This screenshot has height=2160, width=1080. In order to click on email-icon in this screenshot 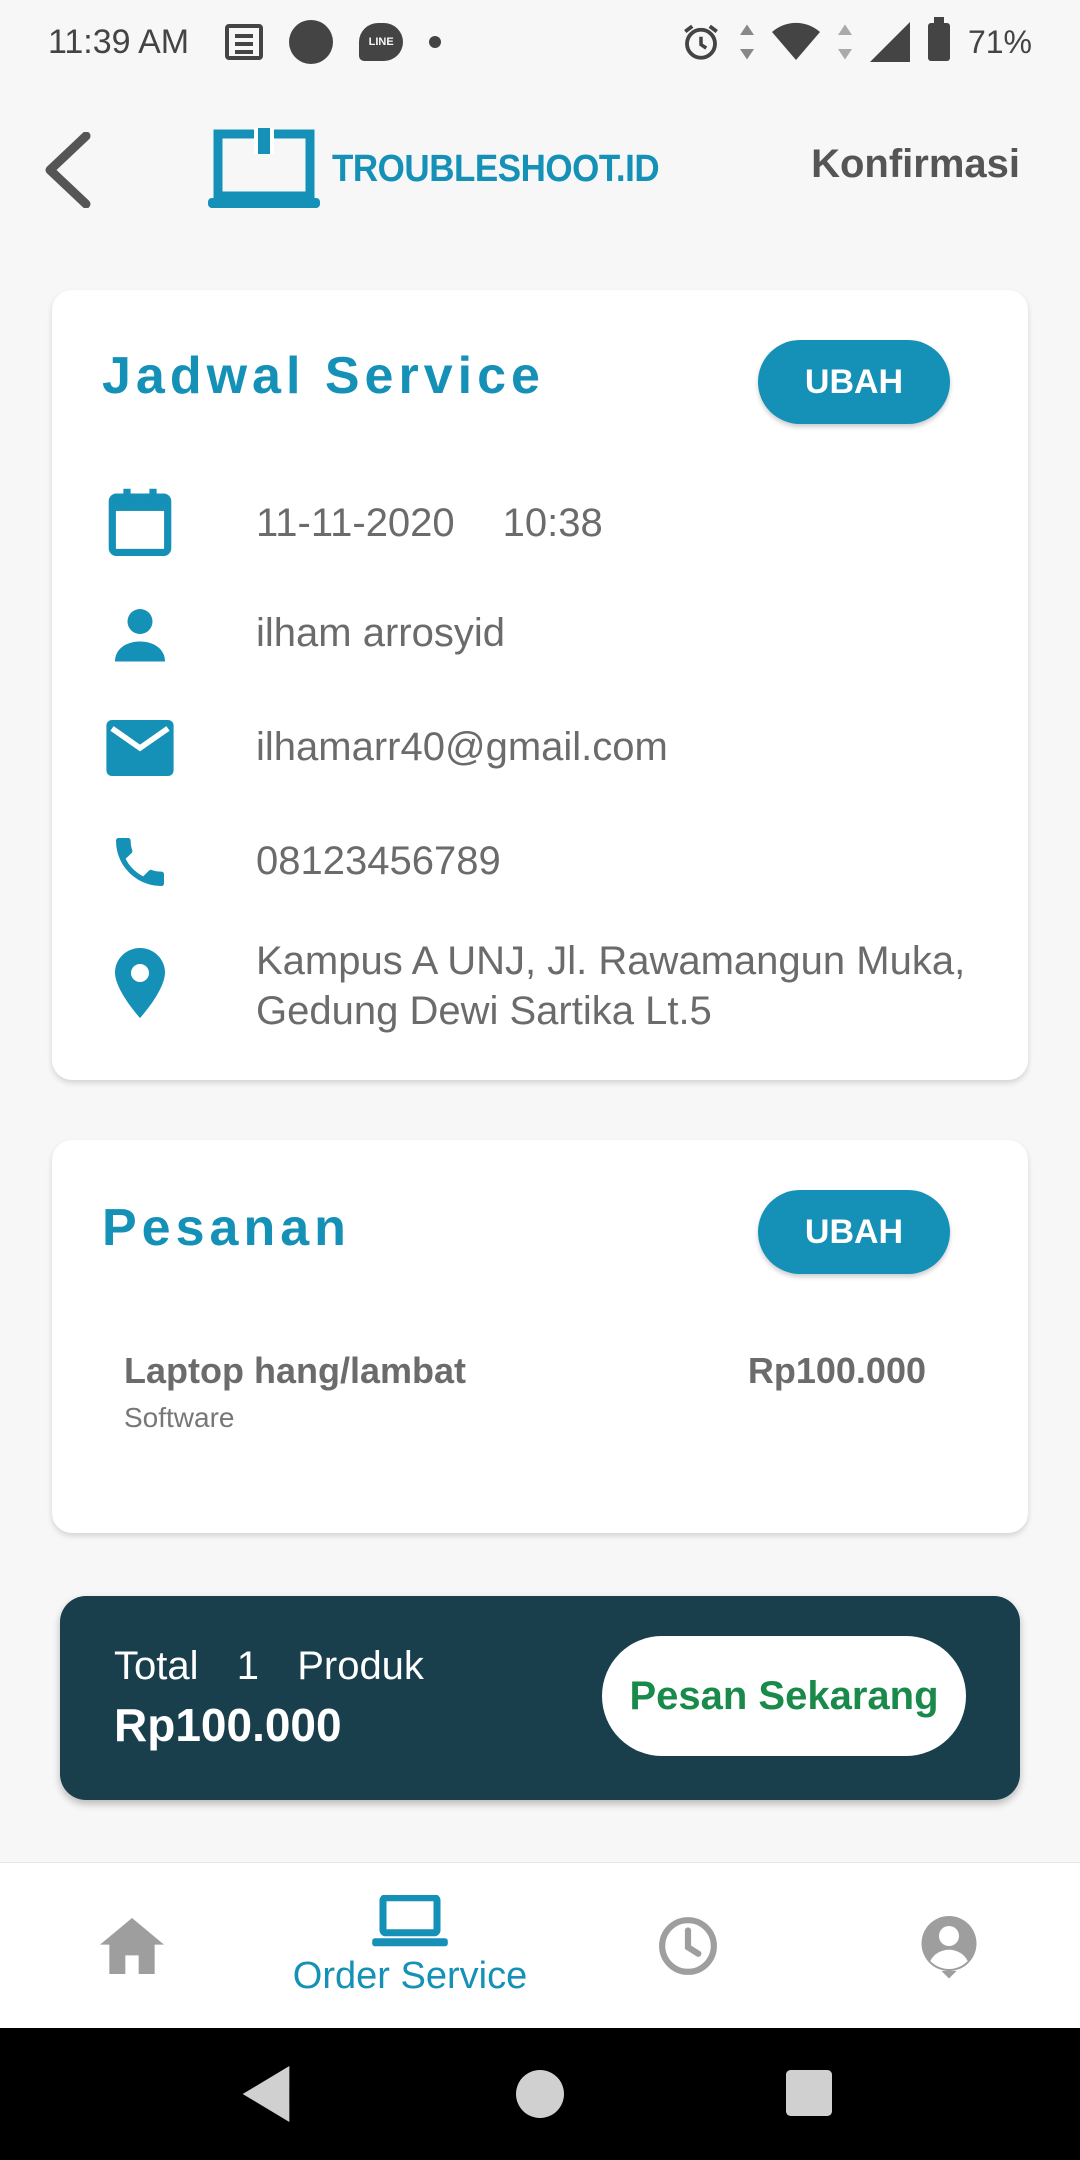, I will do `click(140, 748)`.